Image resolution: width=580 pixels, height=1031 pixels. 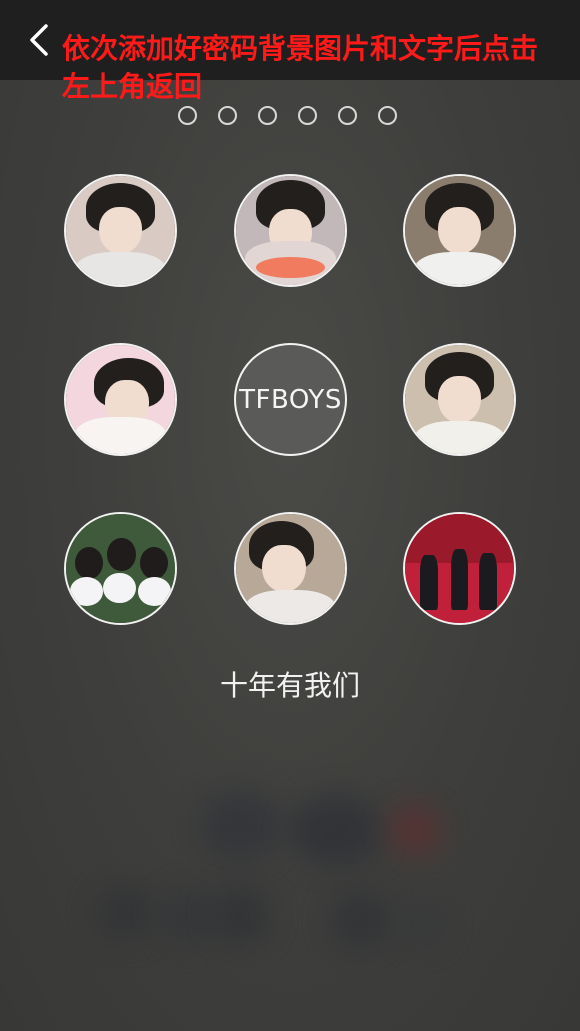 I want to click on center-text-label: TFBOYS, so click(x=290, y=399).